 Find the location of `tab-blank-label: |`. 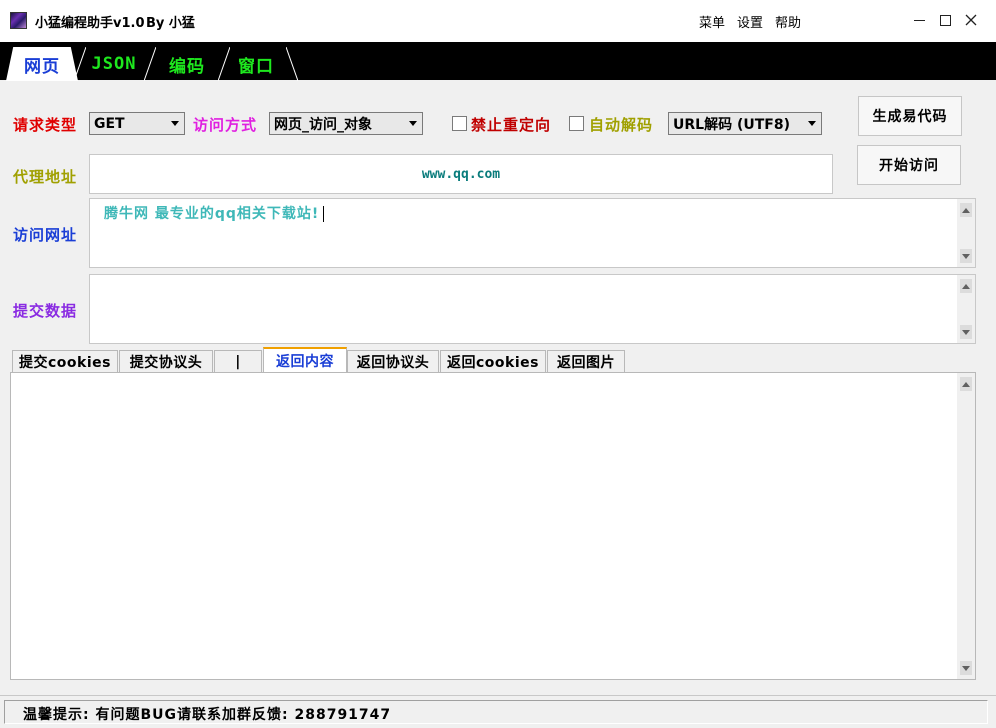

tab-blank-label: | is located at coordinates (238, 361).